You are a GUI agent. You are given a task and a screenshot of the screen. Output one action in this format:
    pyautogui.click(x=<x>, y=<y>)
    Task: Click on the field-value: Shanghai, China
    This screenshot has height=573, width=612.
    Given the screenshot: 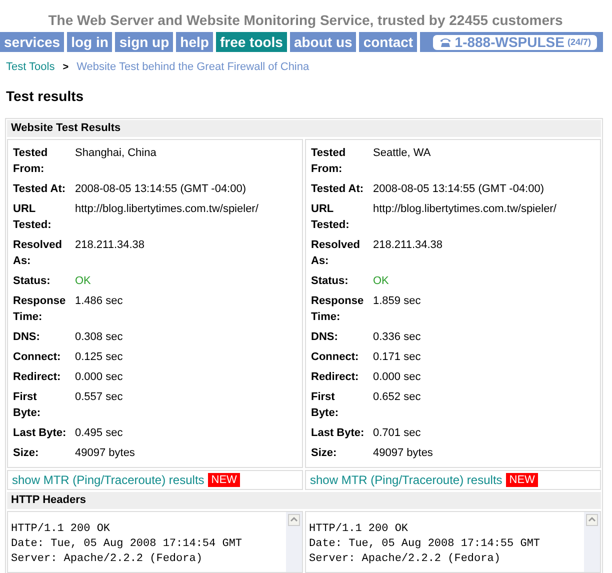 What is the action you would take?
    pyautogui.click(x=116, y=153)
    